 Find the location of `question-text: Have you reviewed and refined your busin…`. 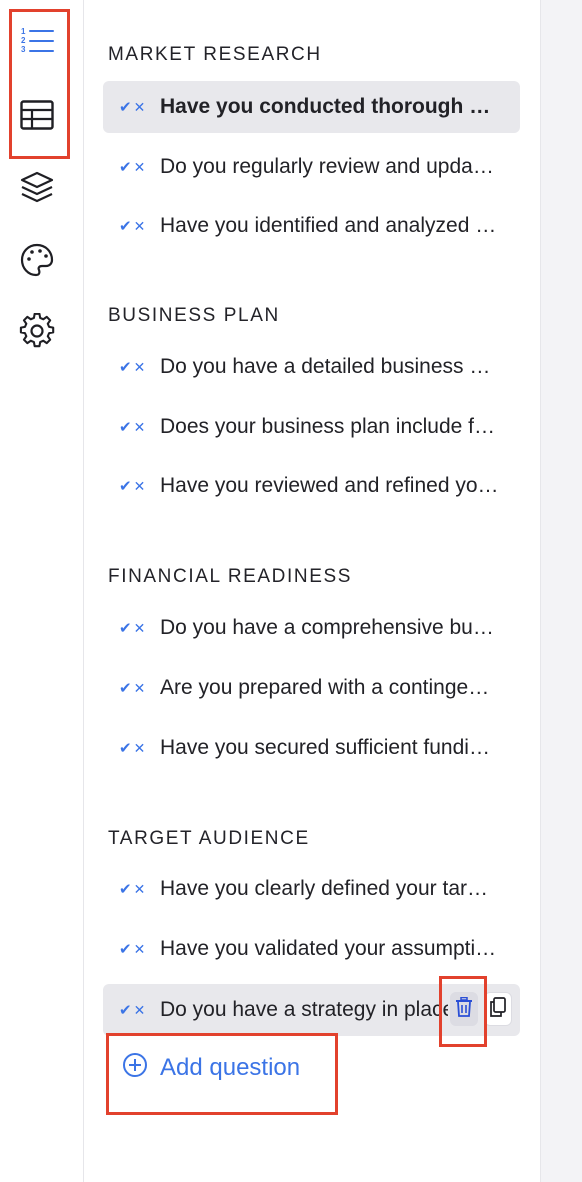

question-text: Have you reviewed and refined your busin… is located at coordinates (329, 485).